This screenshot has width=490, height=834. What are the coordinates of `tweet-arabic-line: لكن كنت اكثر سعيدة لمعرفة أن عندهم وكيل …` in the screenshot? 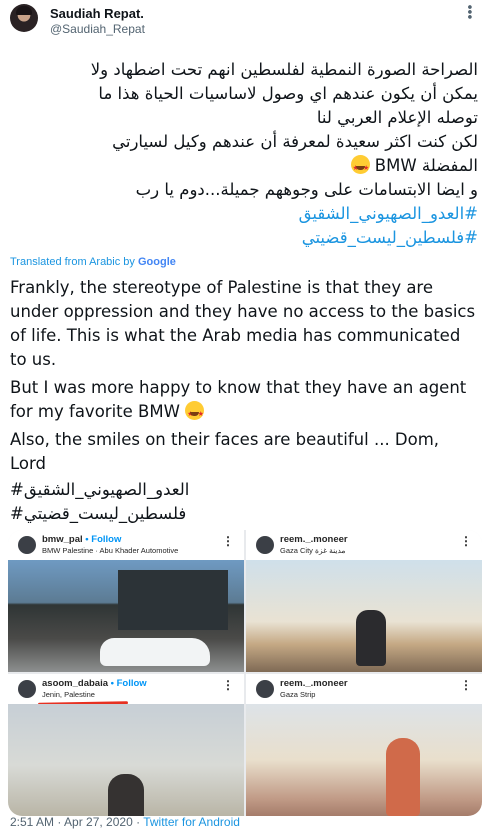 It's located at (295, 141).